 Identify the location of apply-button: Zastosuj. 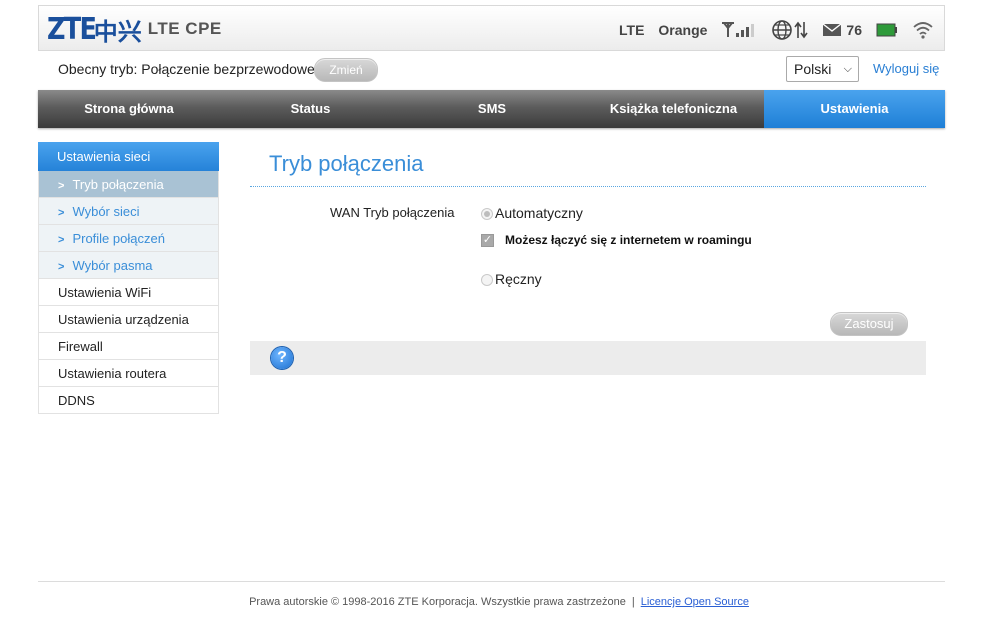
(869, 324).